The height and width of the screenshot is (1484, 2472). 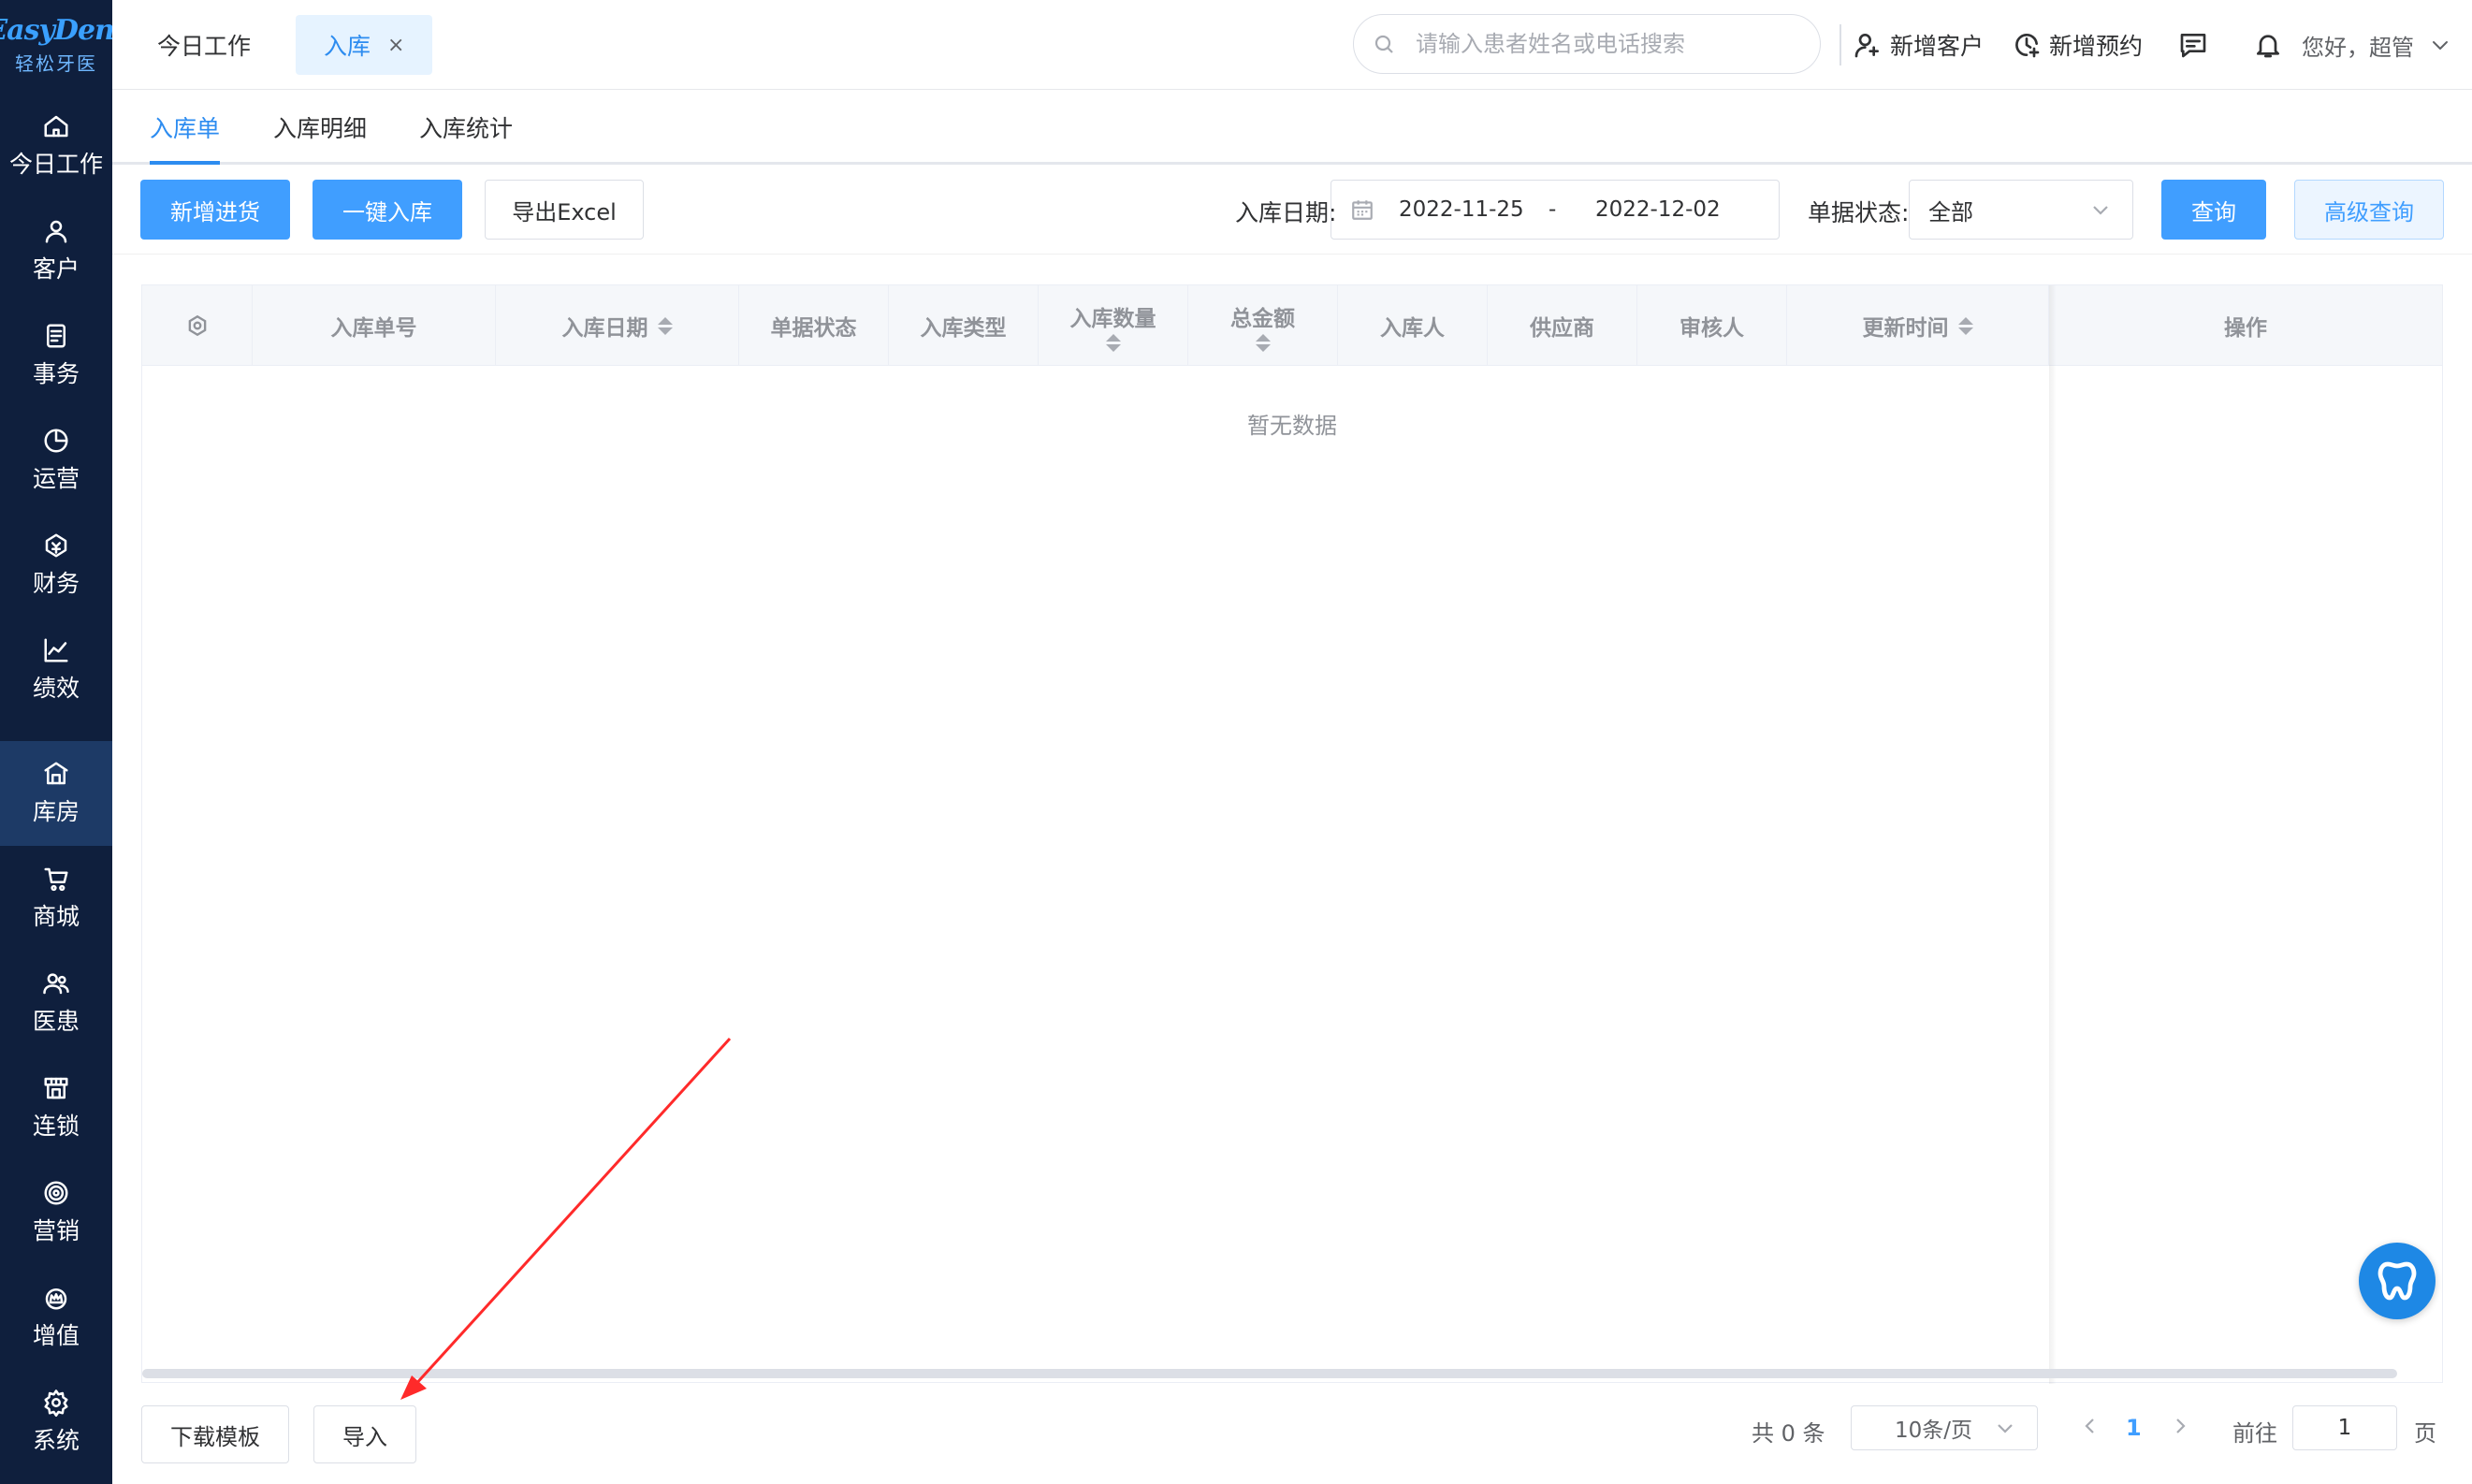 What do you see at coordinates (2245, 328) in the screenshot?
I see `column-header: 操作` at bounding box center [2245, 328].